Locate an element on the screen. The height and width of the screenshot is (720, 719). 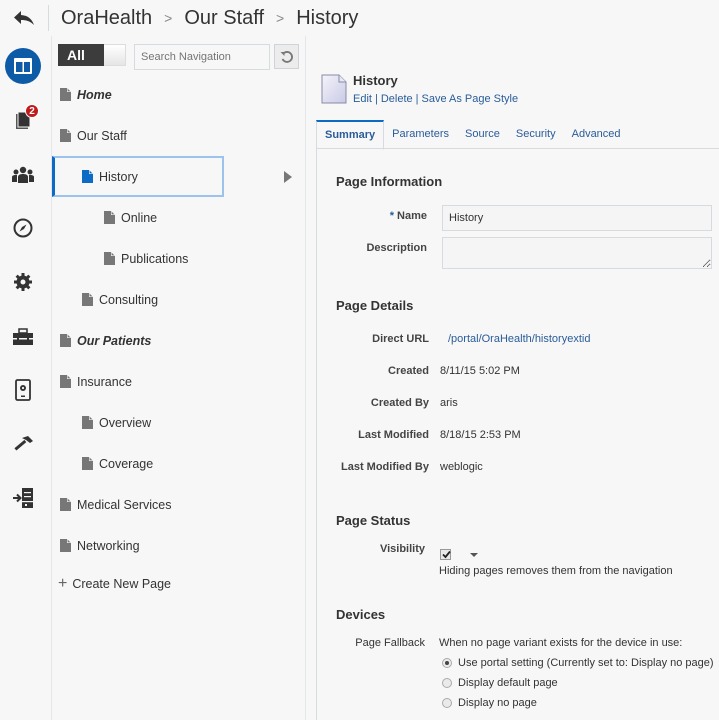
description-textarea is located at coordinates (577, 253).